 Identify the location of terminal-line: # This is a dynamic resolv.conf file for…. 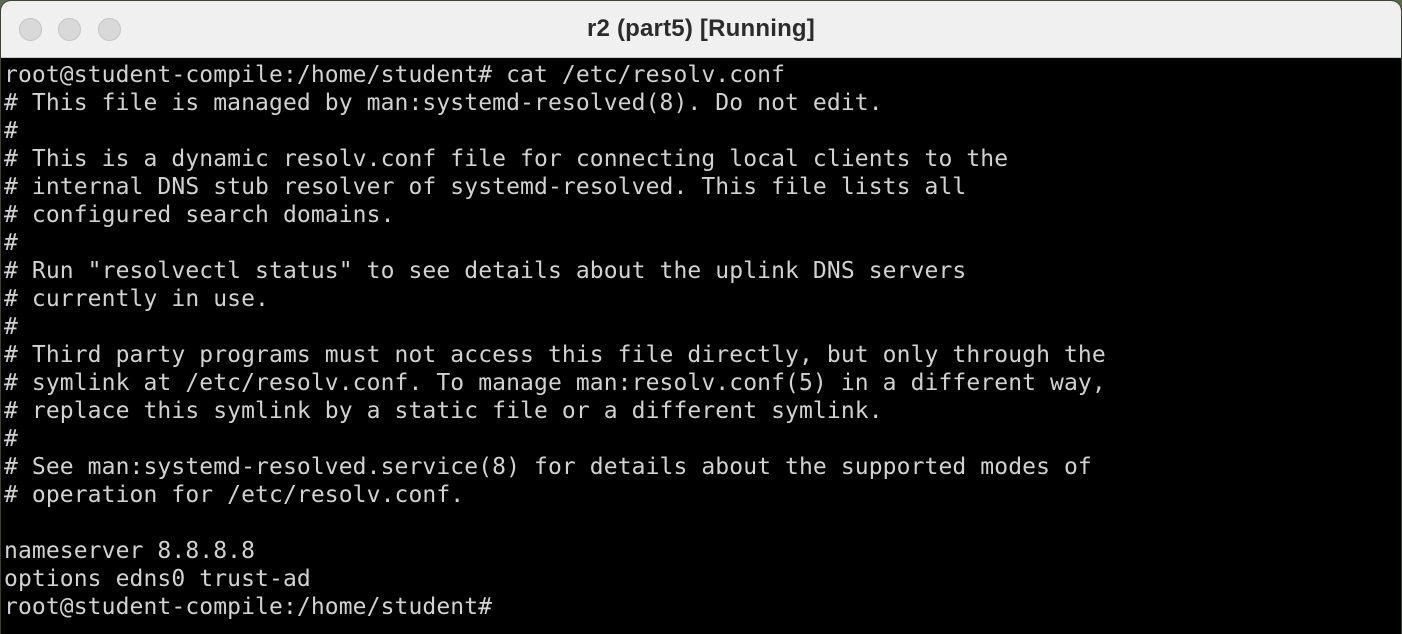
(506, 159).